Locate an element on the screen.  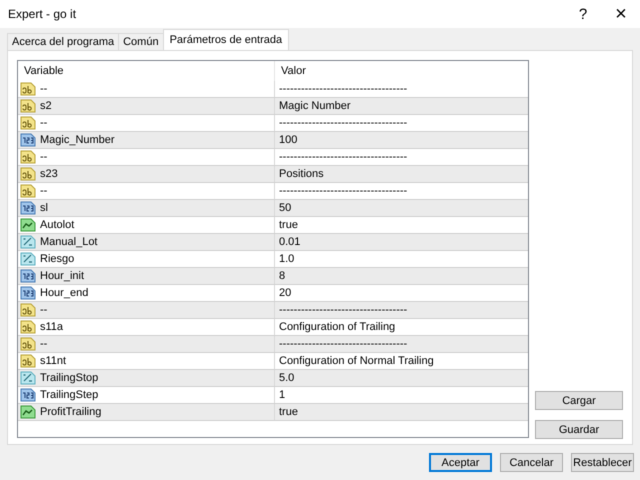
load-button: Cargar is located at coordinates (579, 400).